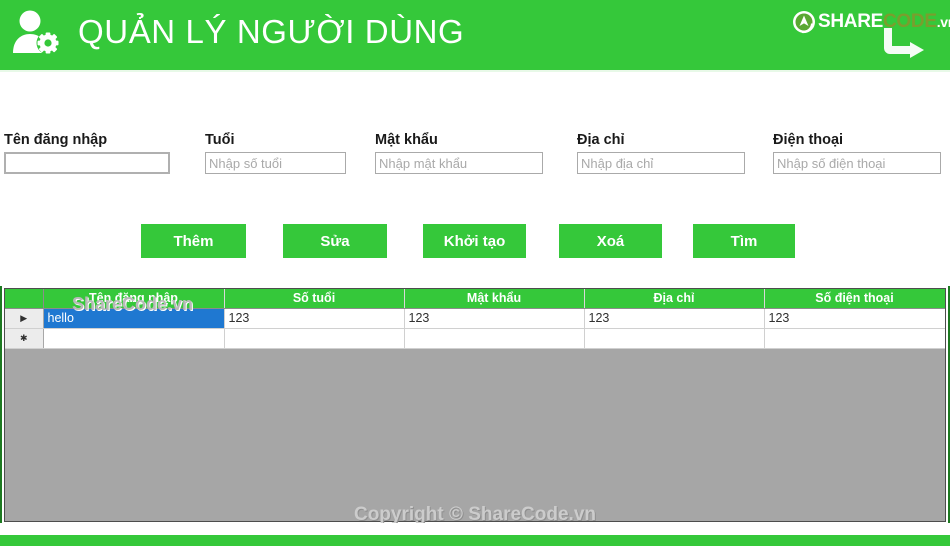 The height and width of the screenshot is (546, 950). I want to click on column-header-age: Số tuổi, so click(314, 299).